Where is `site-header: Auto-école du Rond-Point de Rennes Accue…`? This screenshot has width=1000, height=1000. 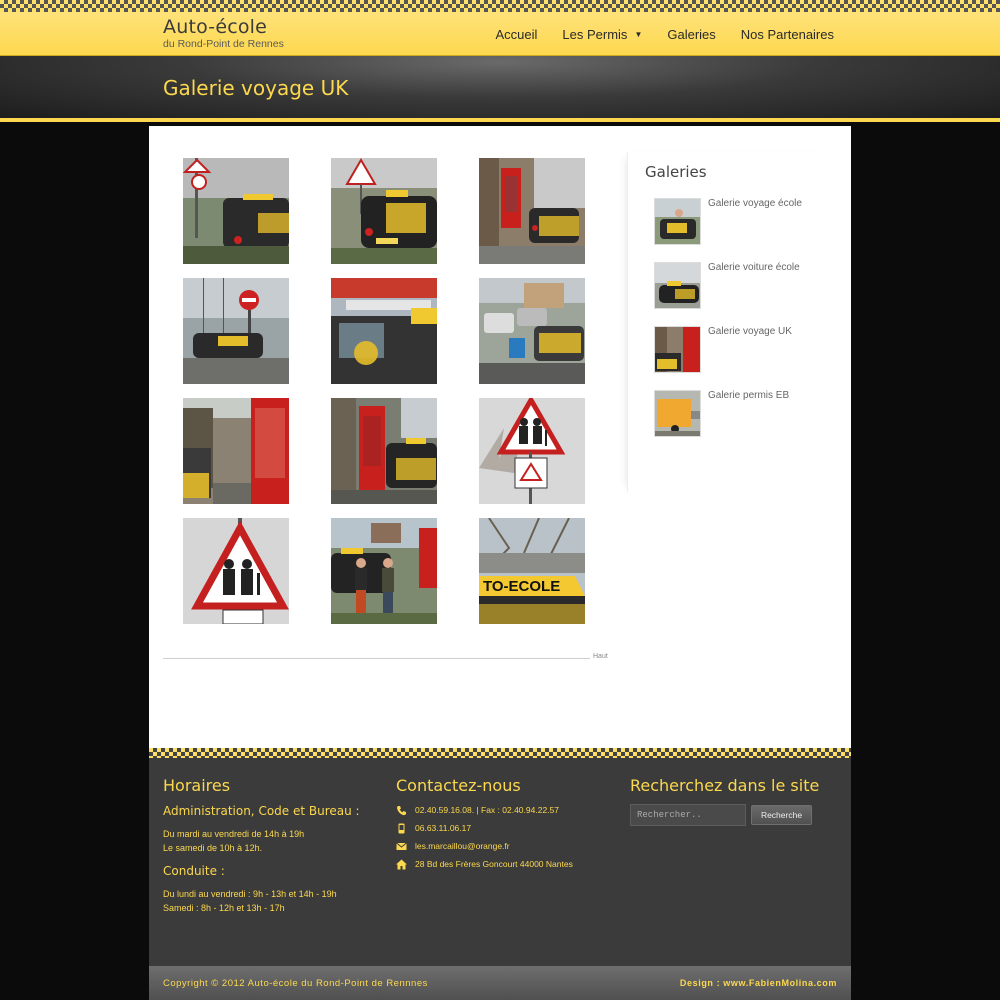
site-header: Auto-école du Rond-Point de Rennes Accue… is located at coordinates (500, 34).